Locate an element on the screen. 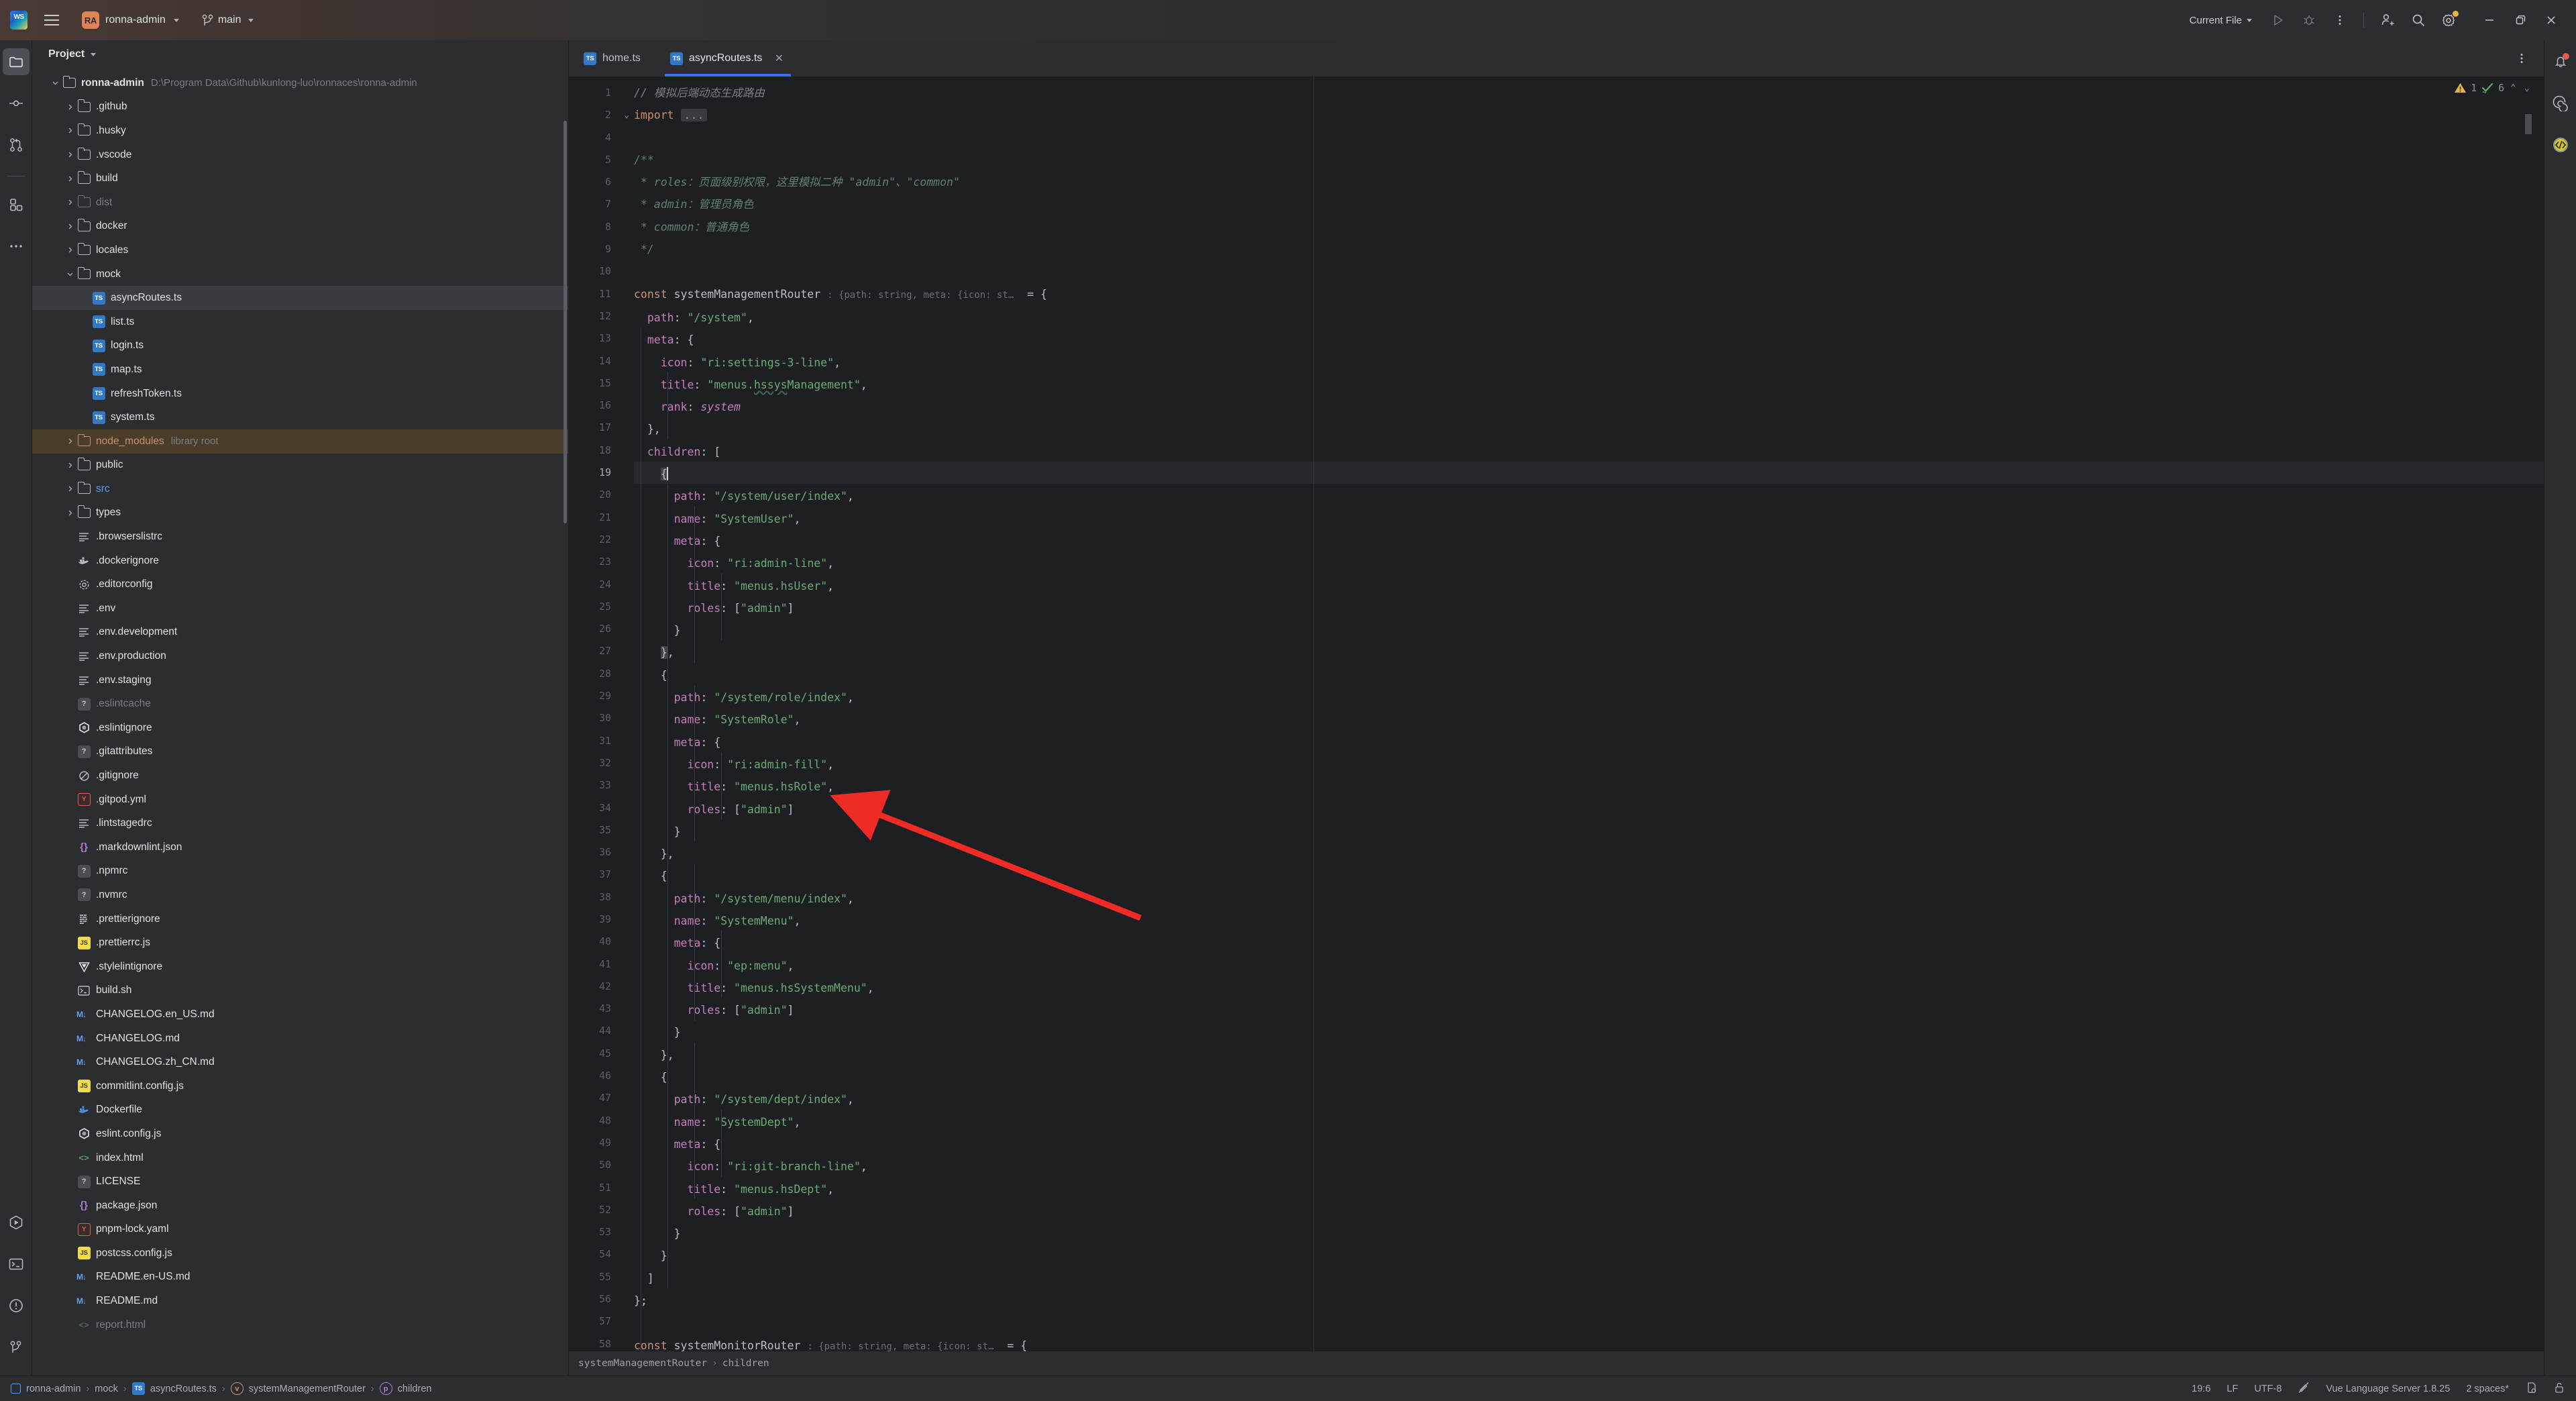 Image resolution: width=2576 pixels, height=1401 pixels. language-server-status: Vue Language Server 1.8.25 is located at coordinates (2388, 1389).